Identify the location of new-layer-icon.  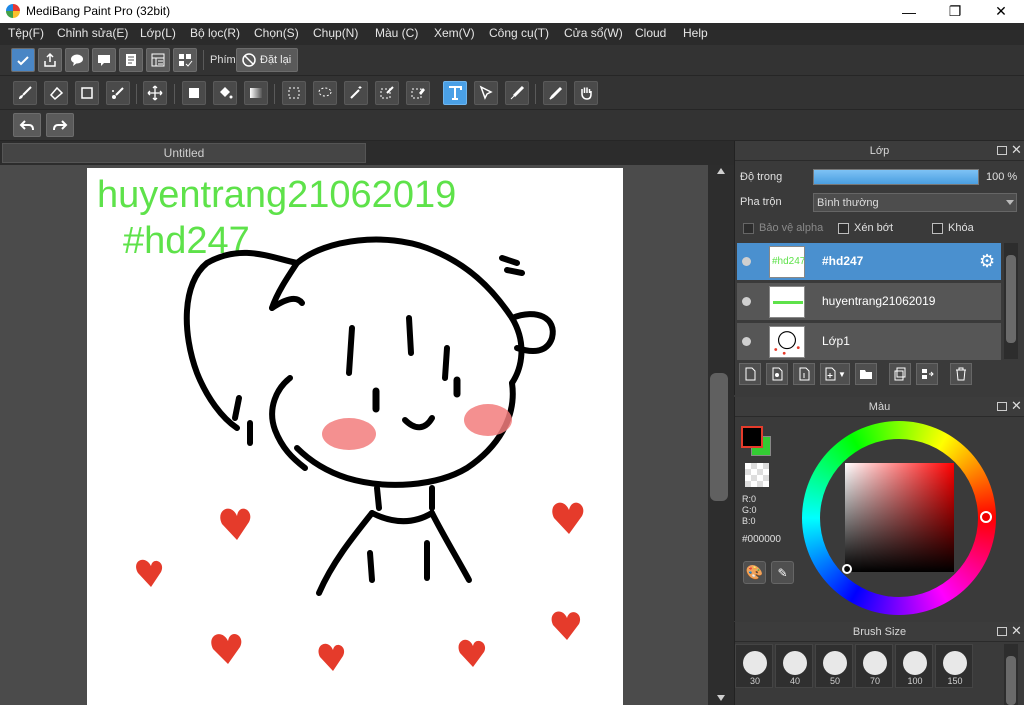
(750, 374).